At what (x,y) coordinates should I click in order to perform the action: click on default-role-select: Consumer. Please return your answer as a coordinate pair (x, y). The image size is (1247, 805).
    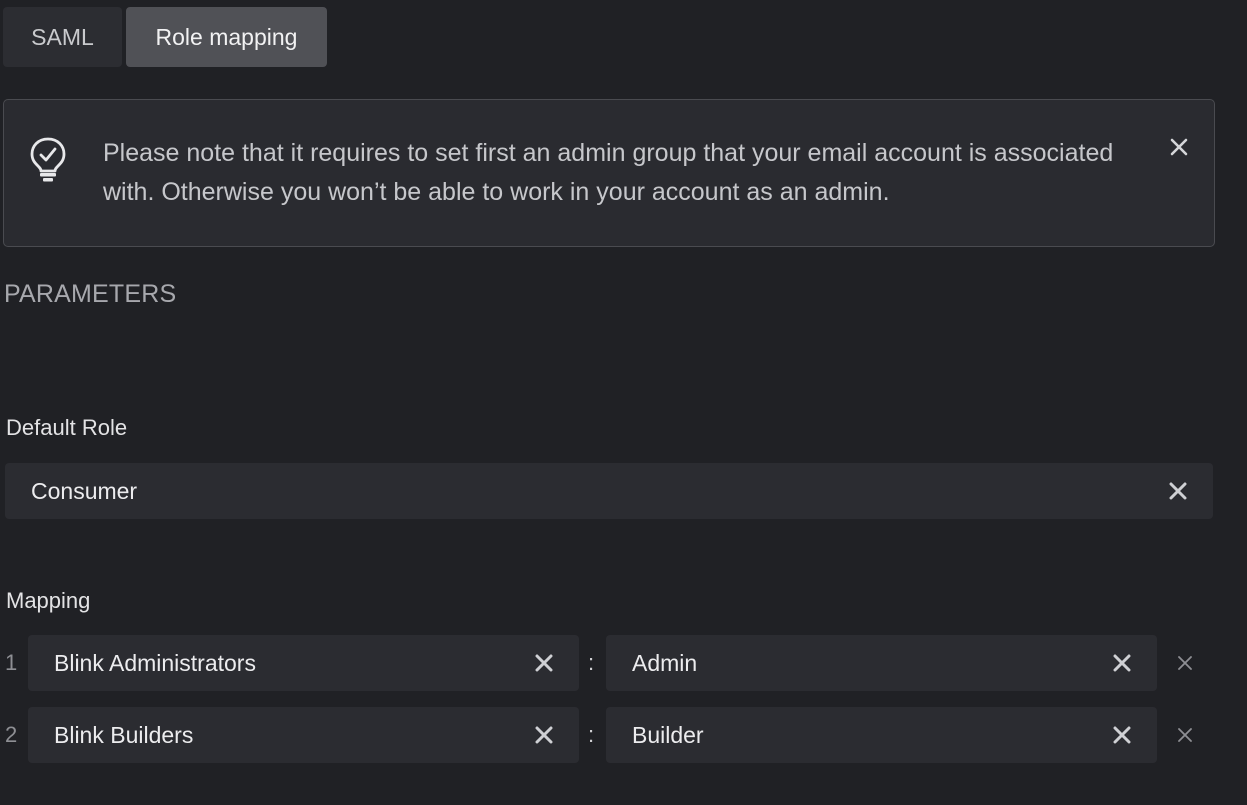
    Looking at the image, I should click on (609, 491).